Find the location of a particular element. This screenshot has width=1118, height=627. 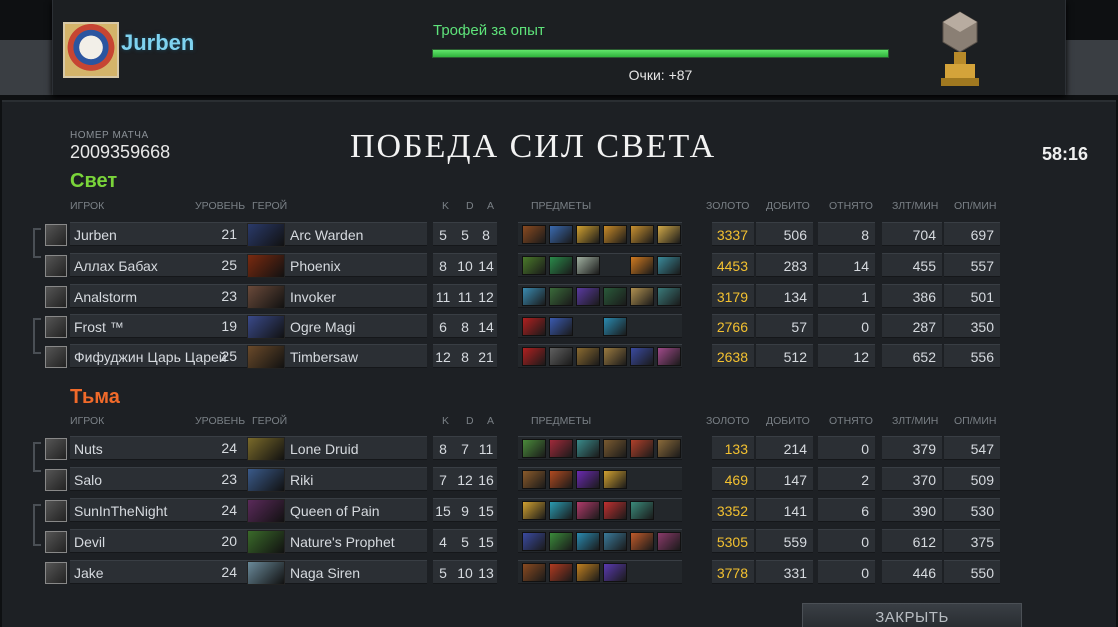

column-header-gpm: ЗЛТ/МИН is located at coordinates (915, 421).